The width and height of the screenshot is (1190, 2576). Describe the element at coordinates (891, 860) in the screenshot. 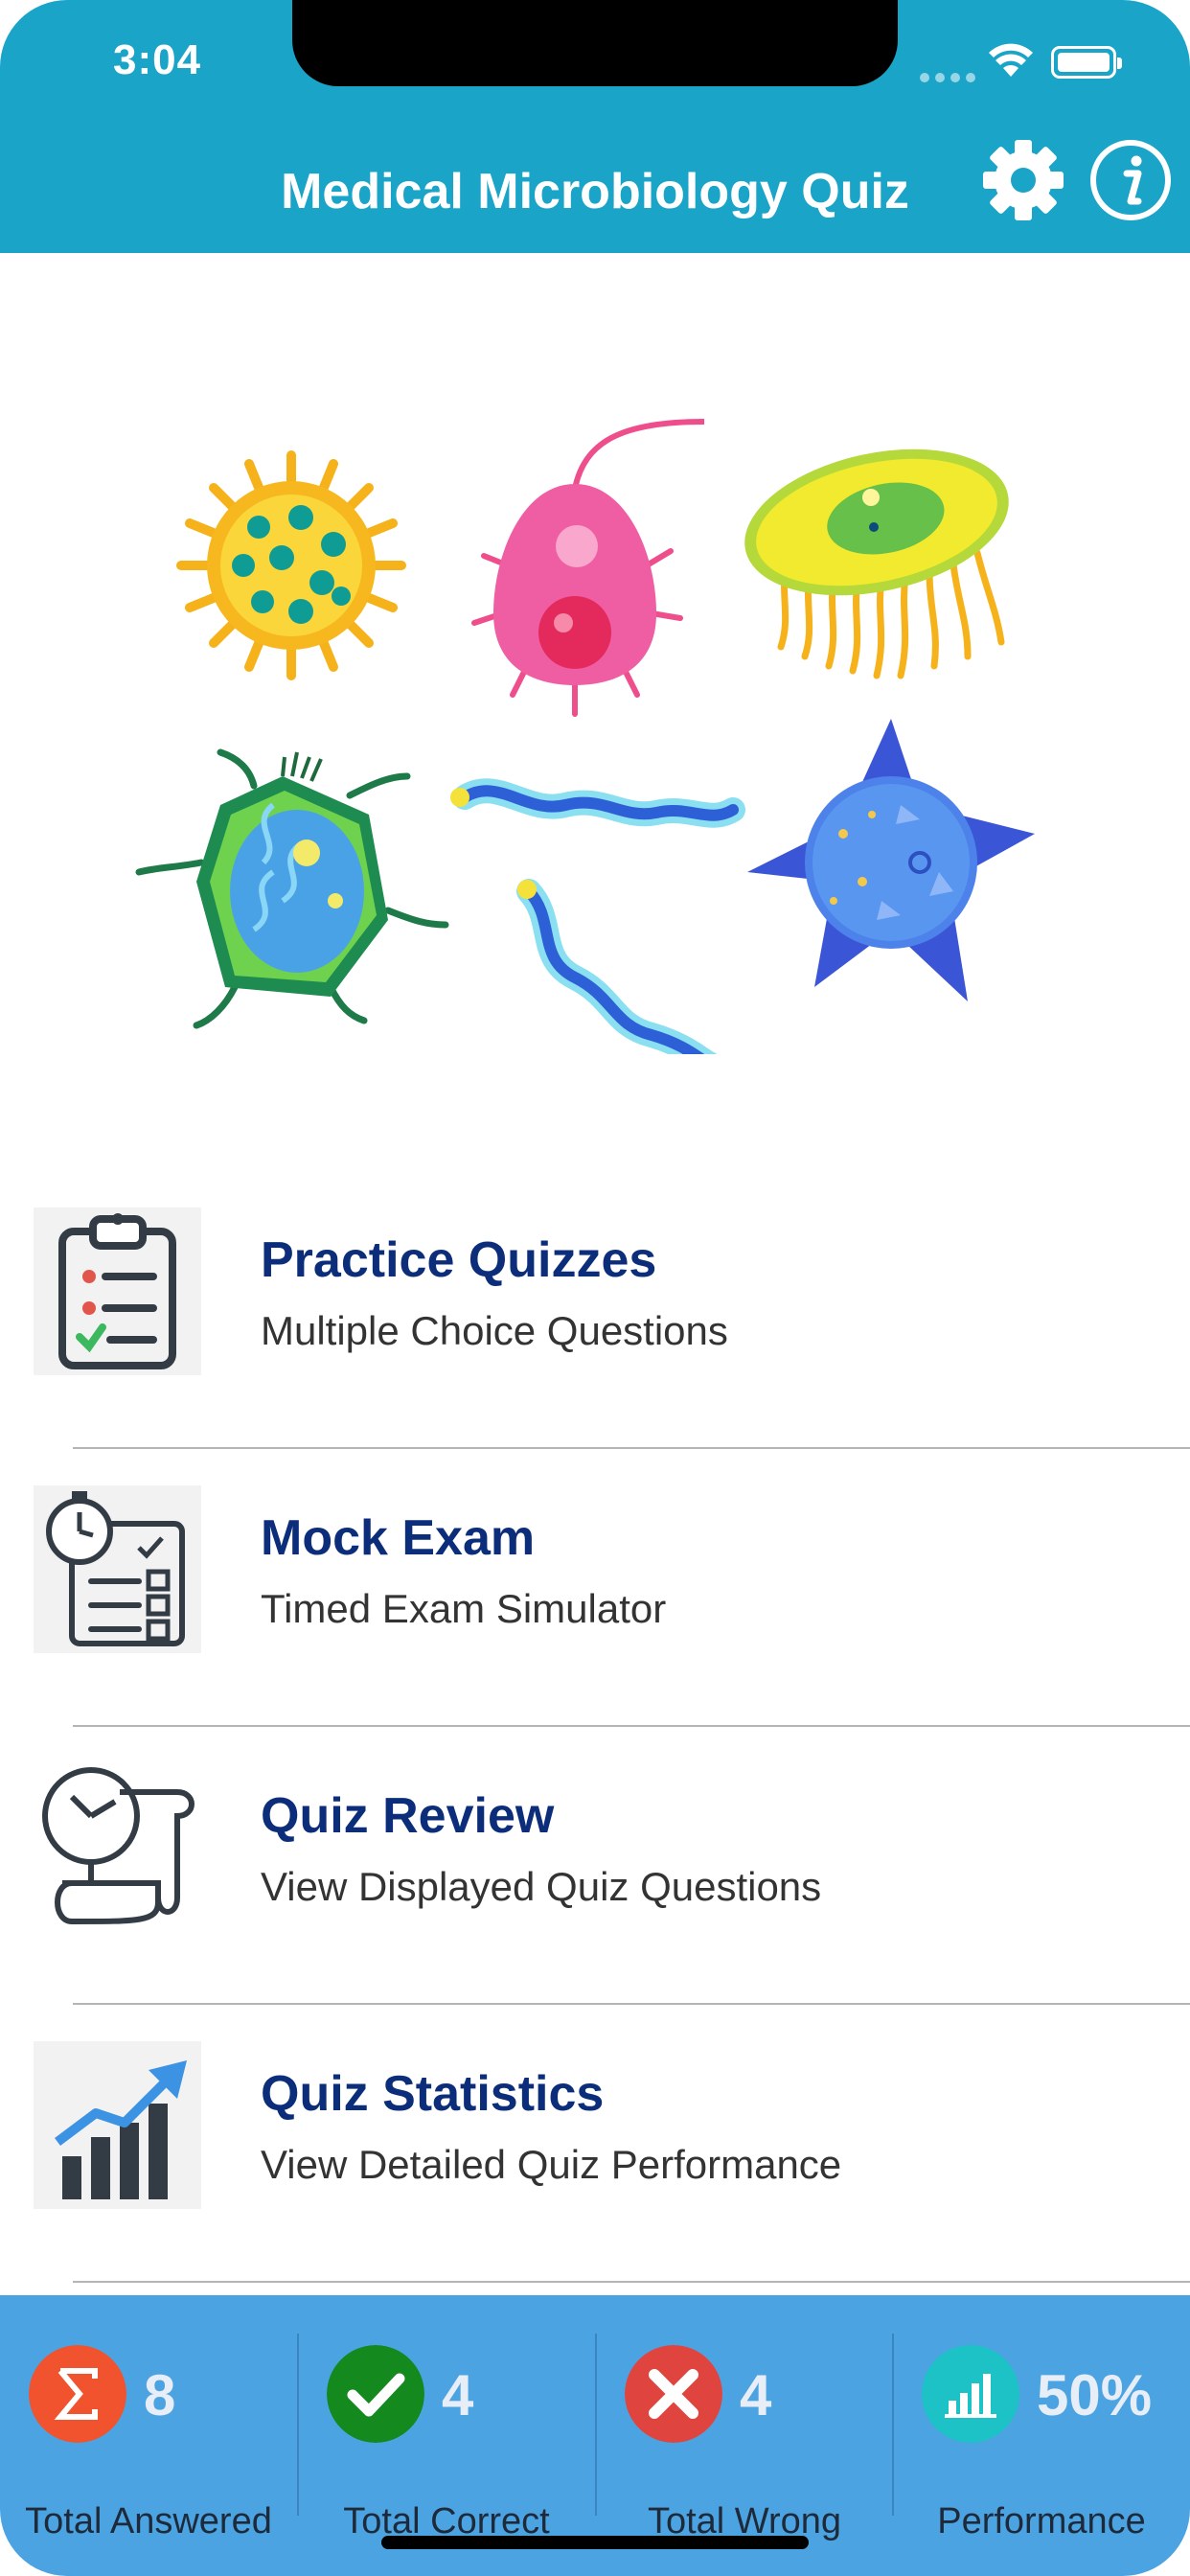

I see `virus-blue-star-icon` at that location.